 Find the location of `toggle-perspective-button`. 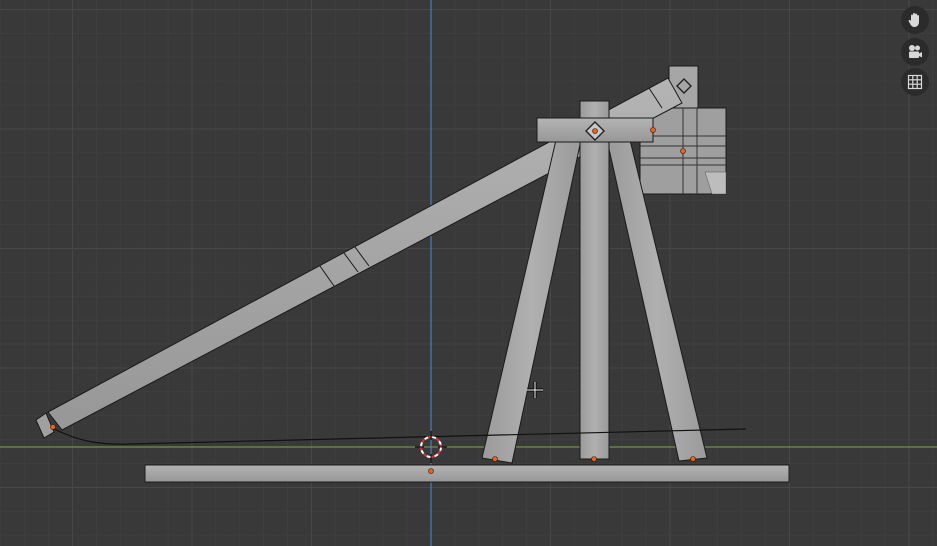

toggle-perspective-button is located at coordinates (915, 82).